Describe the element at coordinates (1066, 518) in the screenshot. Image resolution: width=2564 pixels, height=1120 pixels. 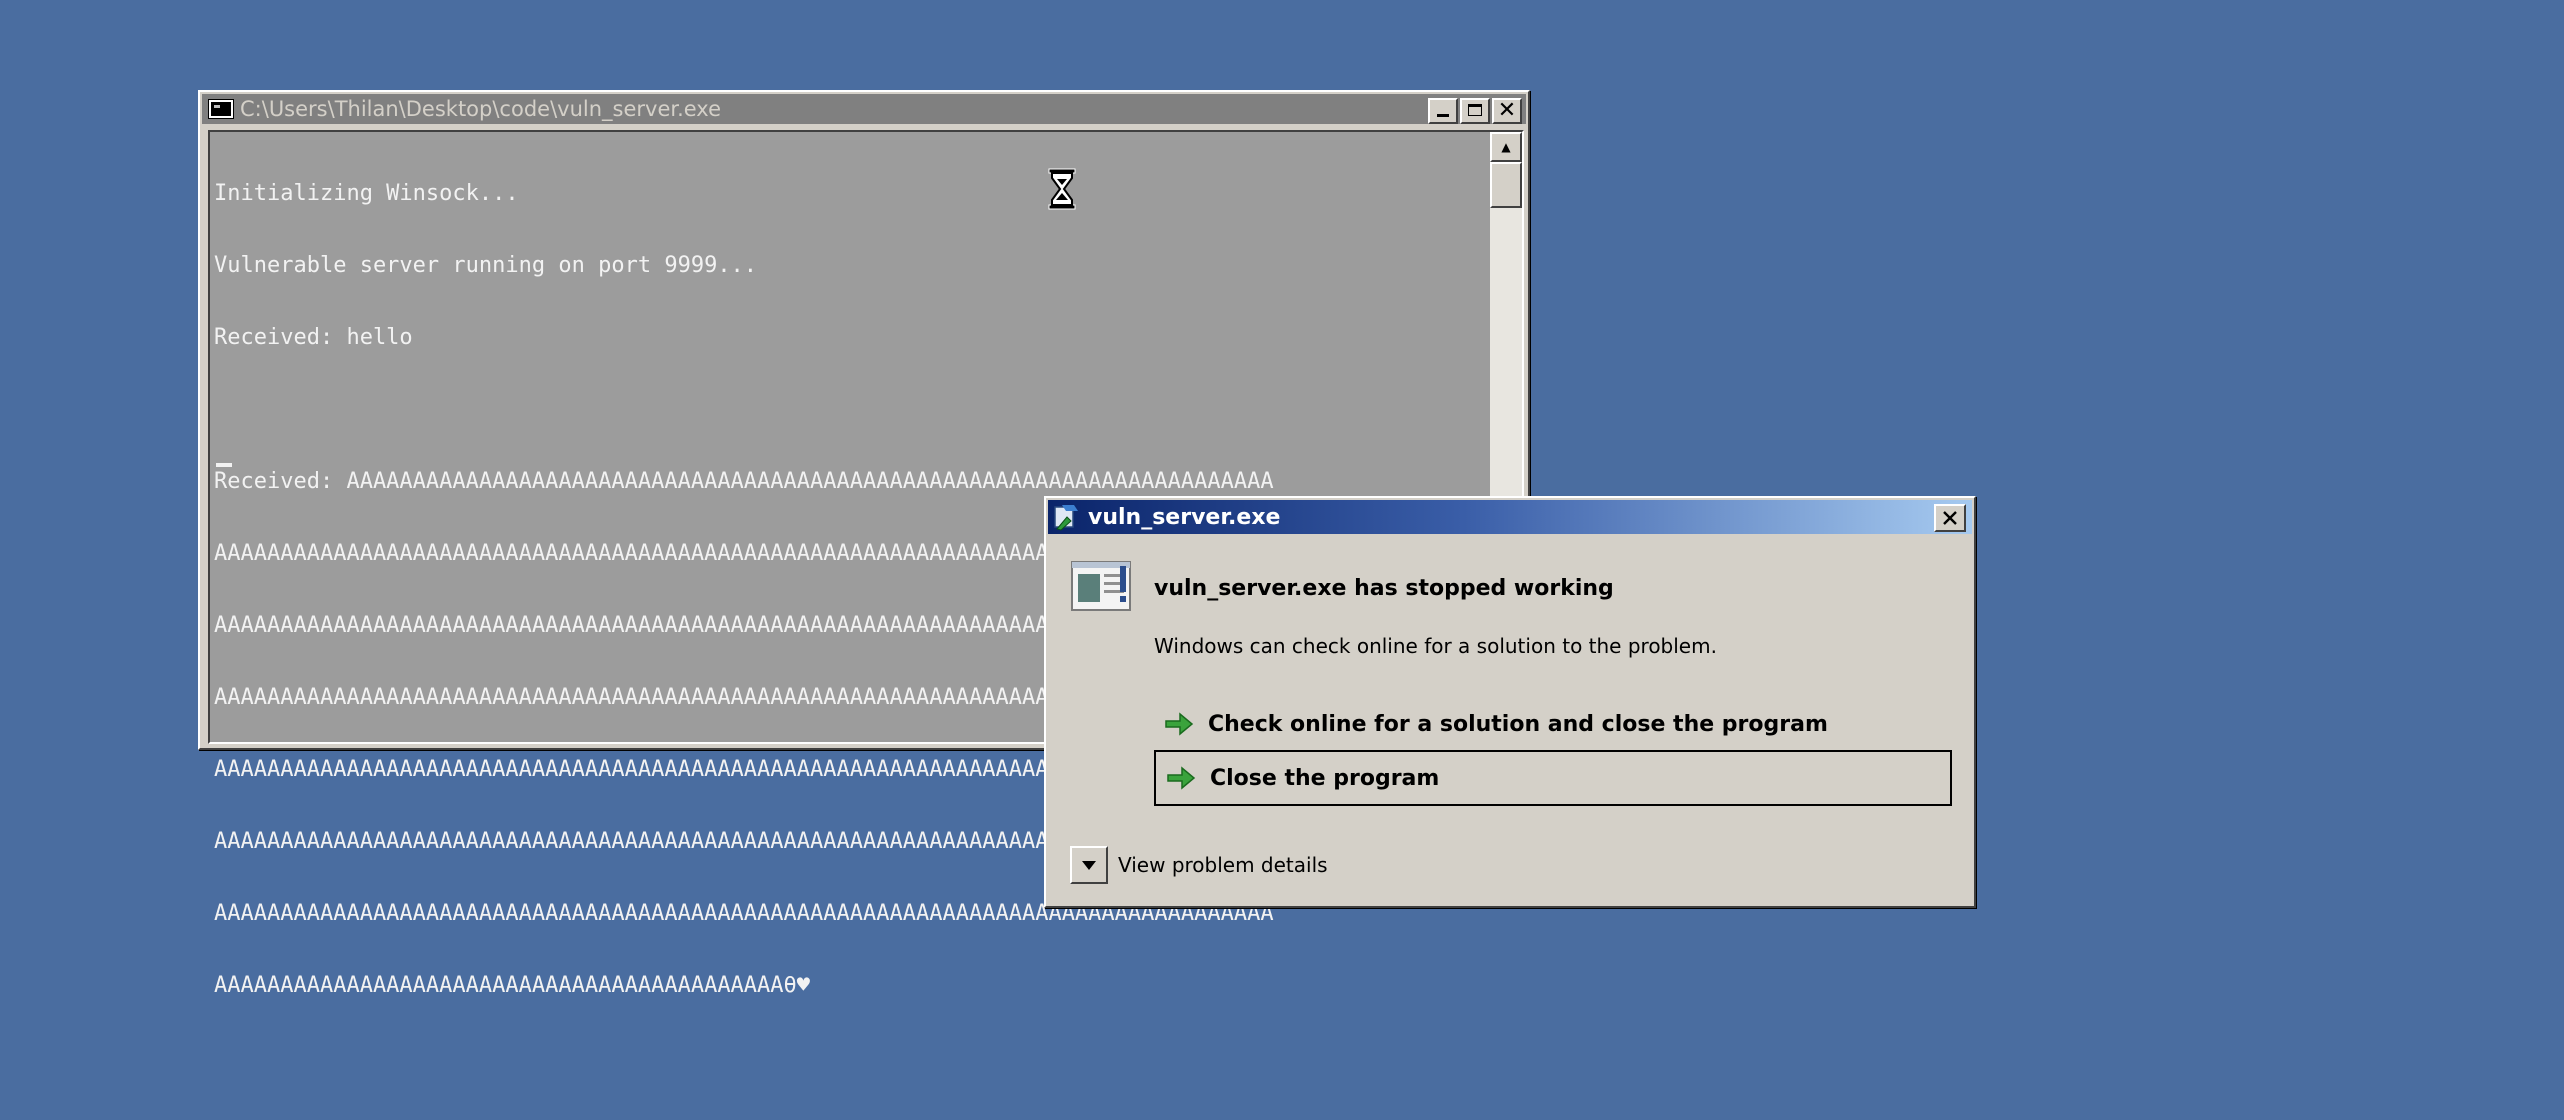
I see `app-icon` at that location.